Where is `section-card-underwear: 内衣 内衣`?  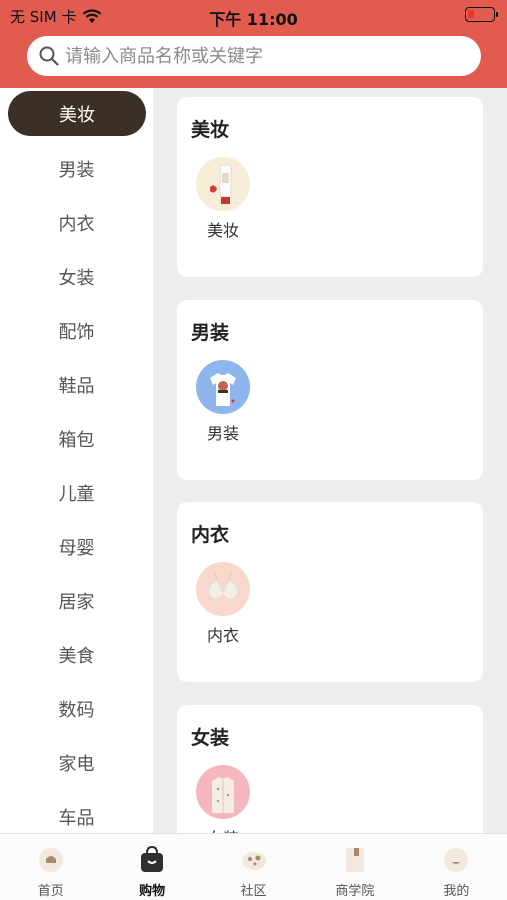 section-card-underwear: 内衣 内衣 is located at coordinates (330, 592).